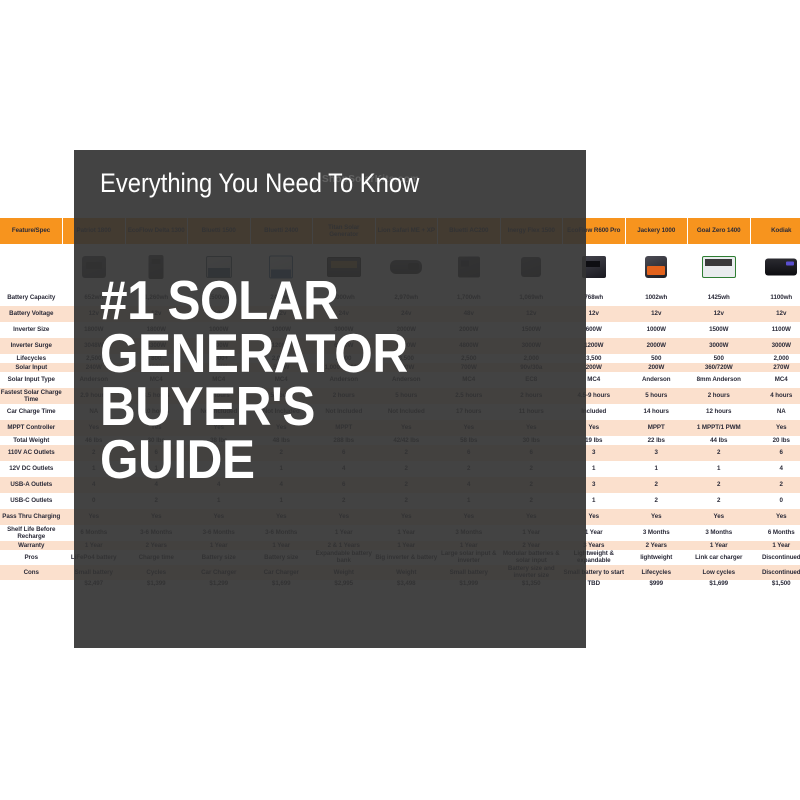 The height and width of the screenshot is (800, 800). What do you see at coordinates (775, 584) in the screenshot?
I see `price-cell: $1,500` at bounding box center [775, 584].